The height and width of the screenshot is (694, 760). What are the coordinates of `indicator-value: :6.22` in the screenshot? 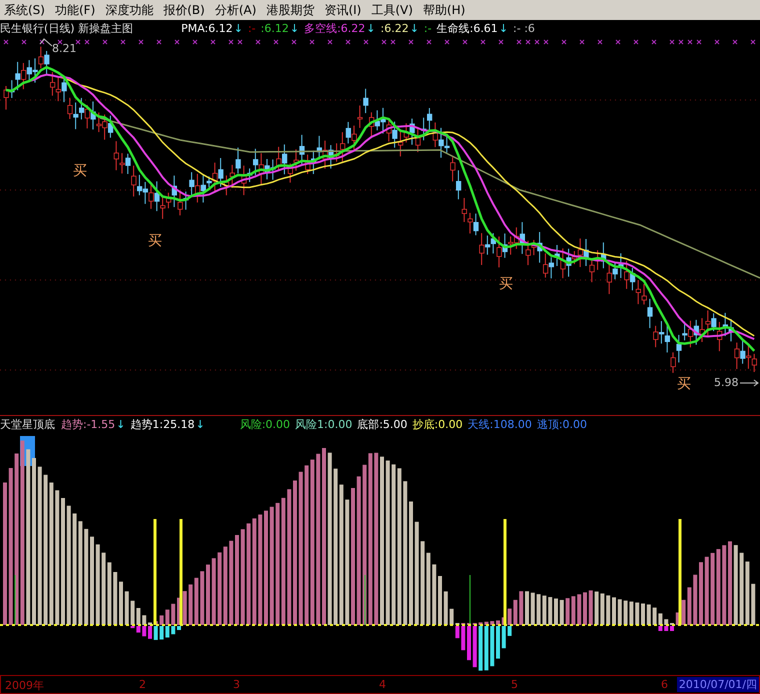 It's located at (394, 28).